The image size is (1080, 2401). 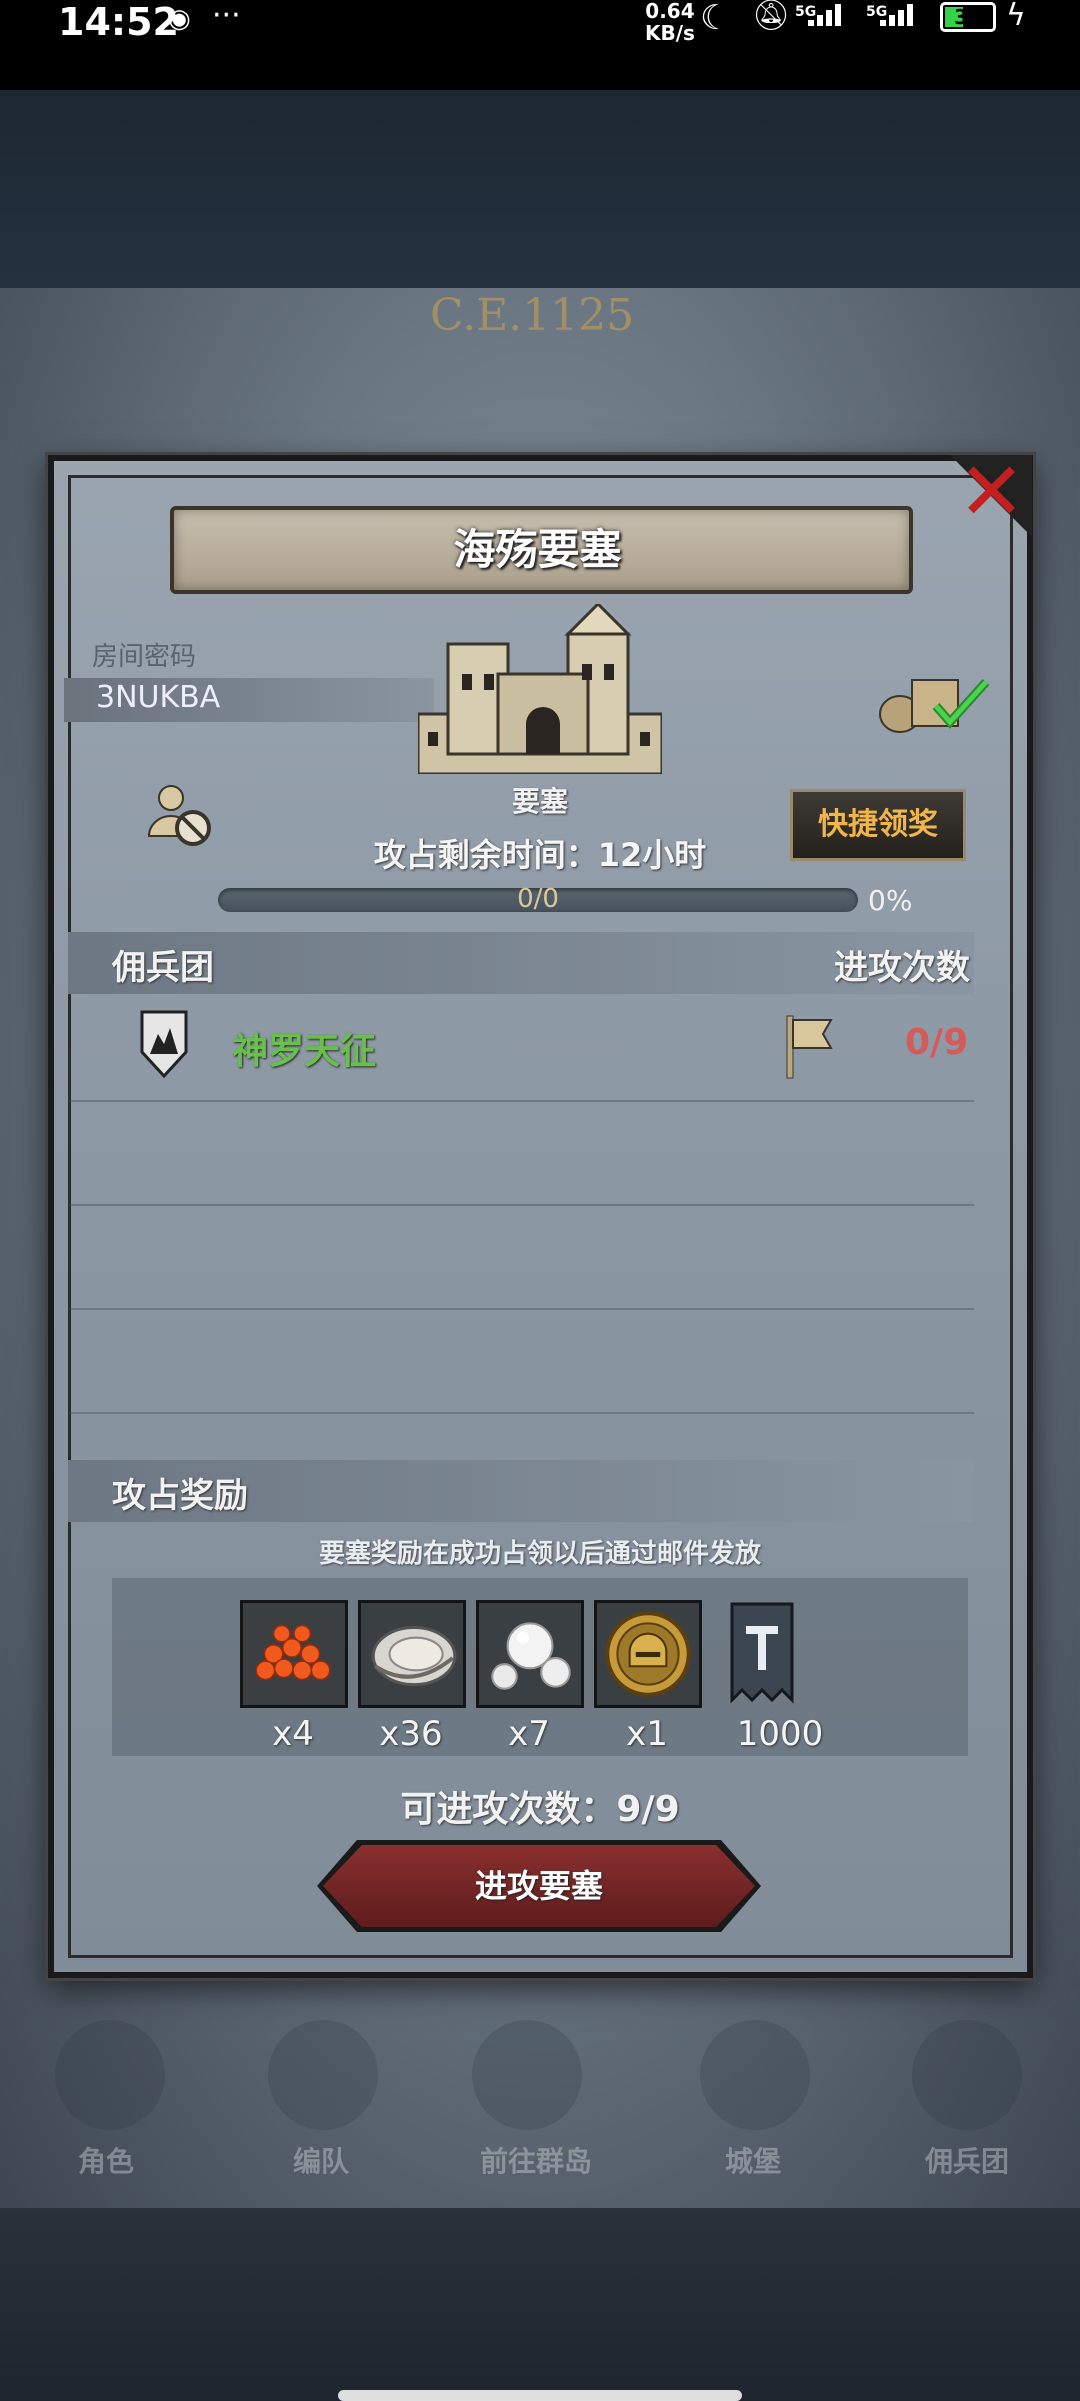 What do you see at coordinates (967, 2160) in the screenshot?
I see `nav-mercenary: 佣兵团` at bounding box center [967, 2160].